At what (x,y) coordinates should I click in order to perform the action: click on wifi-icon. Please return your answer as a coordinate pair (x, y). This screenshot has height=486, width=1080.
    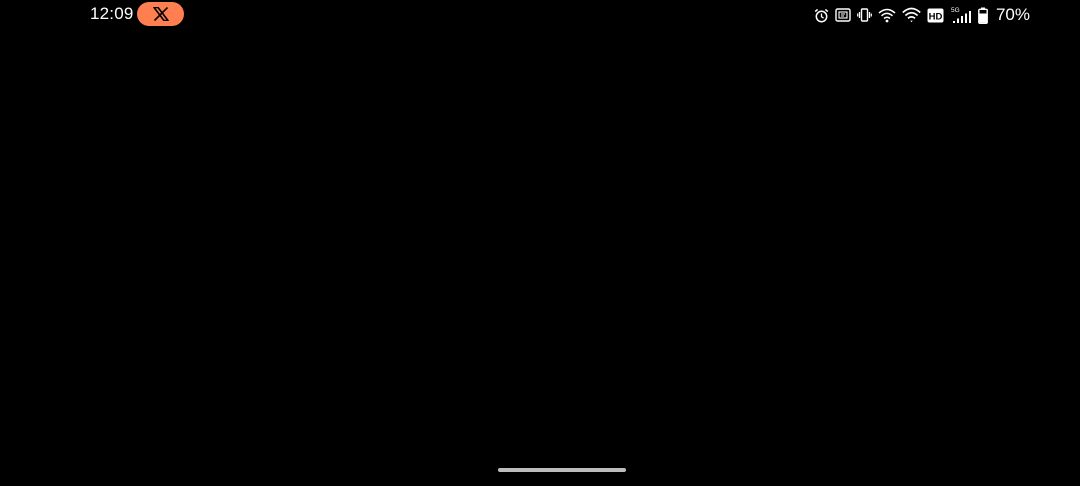
    Looking at the image, I should click on (911, 15).